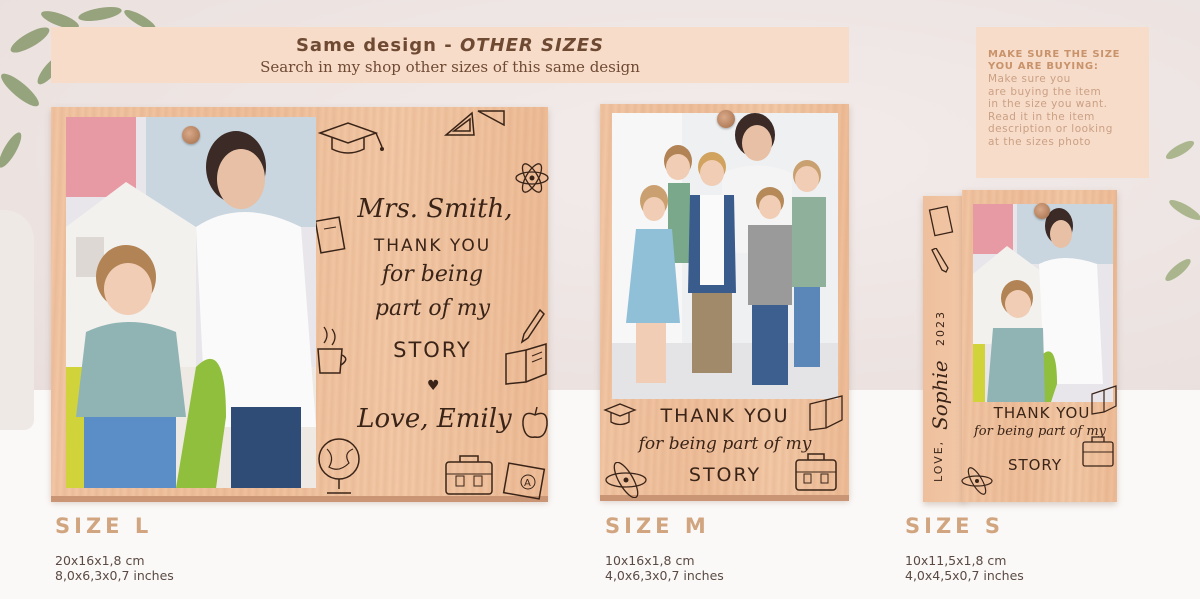  I want to click on note-line: at the sizes photo, so click(1039, 141).